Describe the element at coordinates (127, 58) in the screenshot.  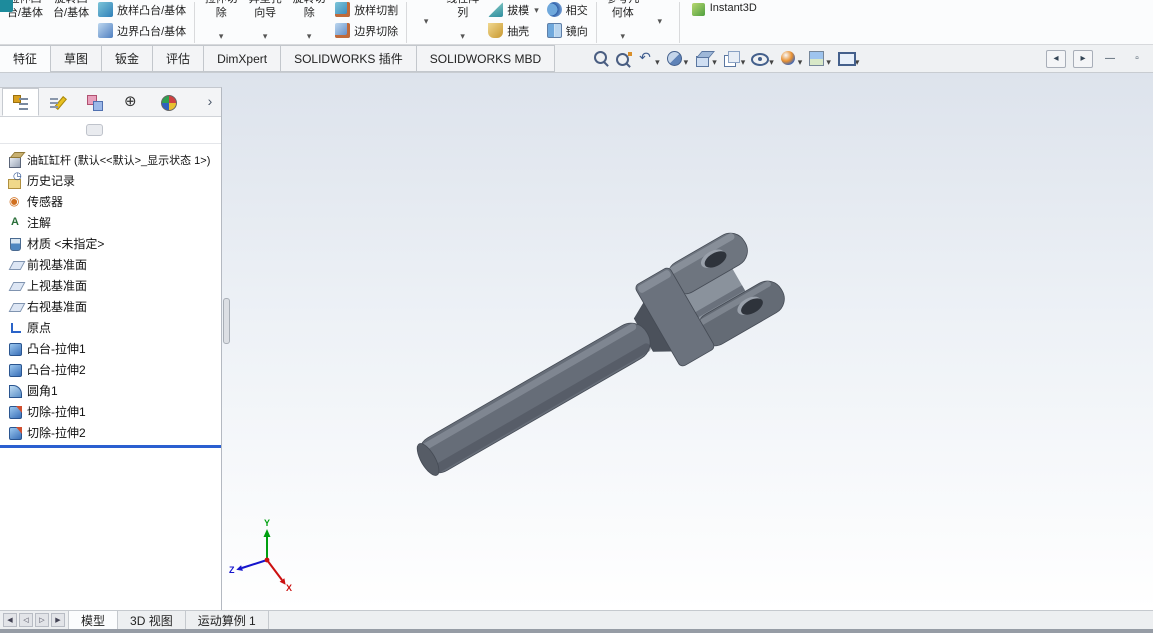
I see `tab-sheet-metal: 钣金` at that location.